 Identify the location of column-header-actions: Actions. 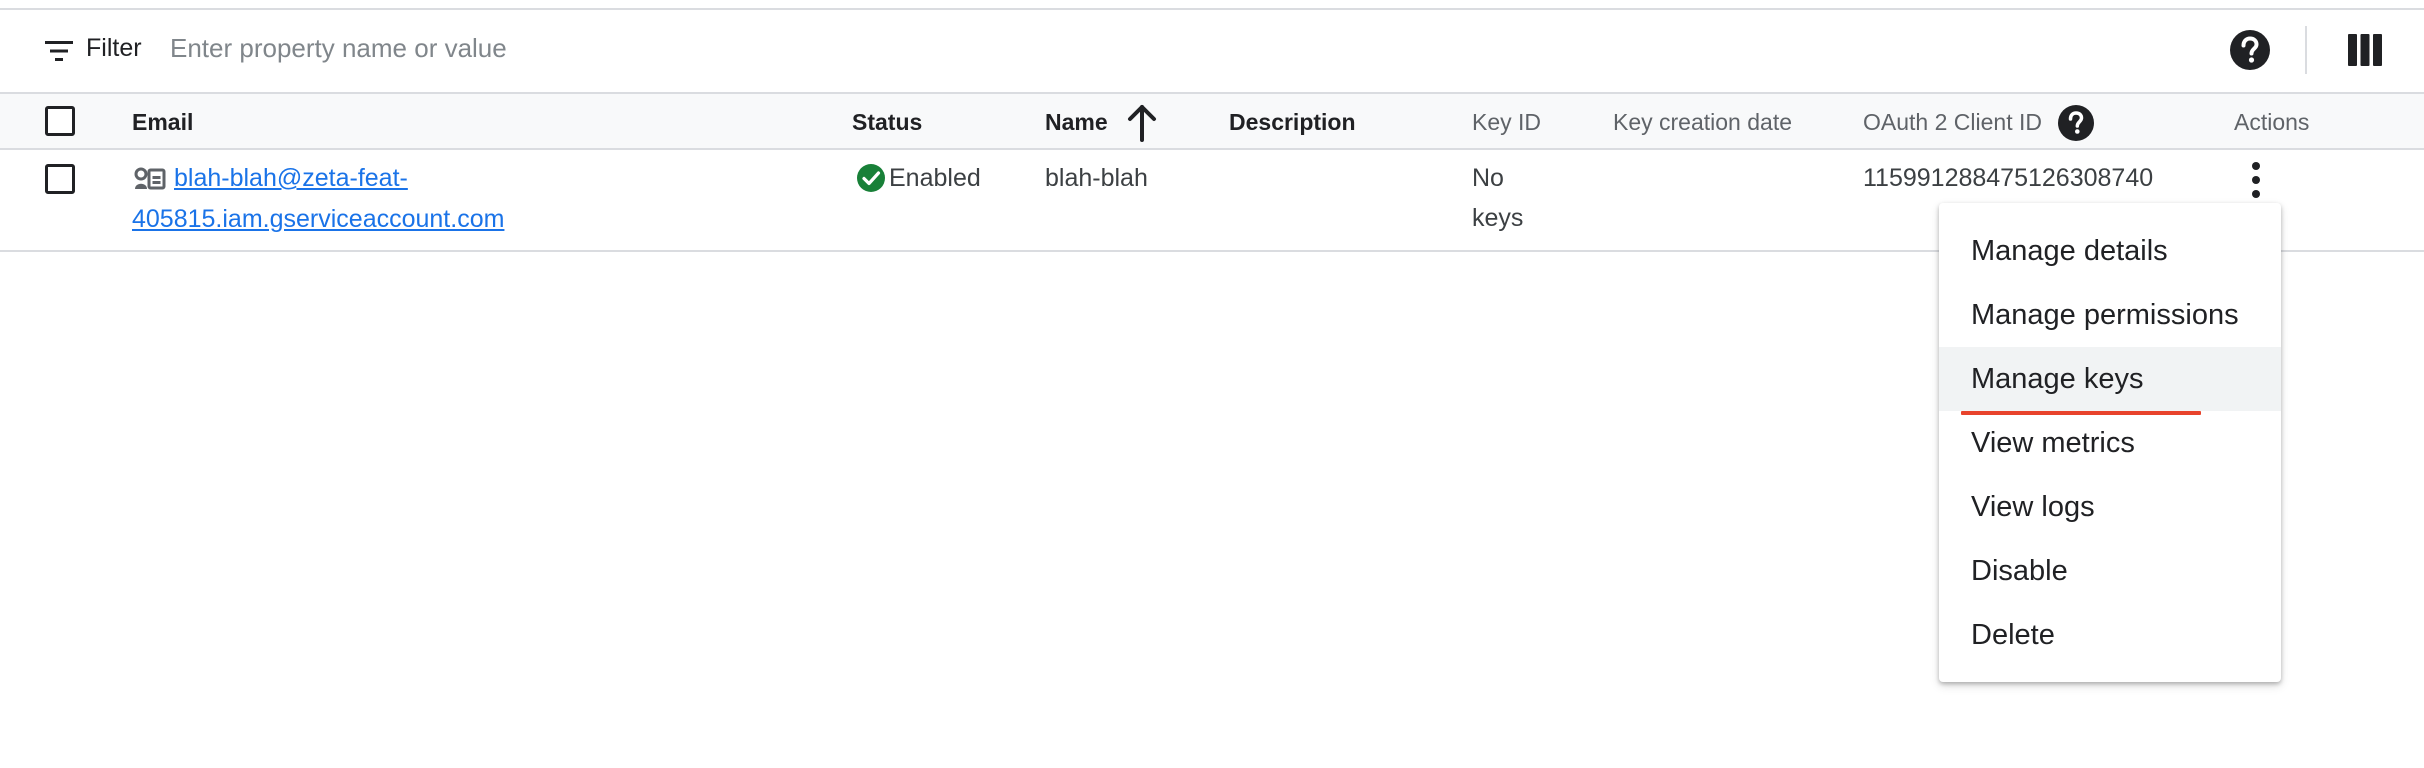
(2272, 122).